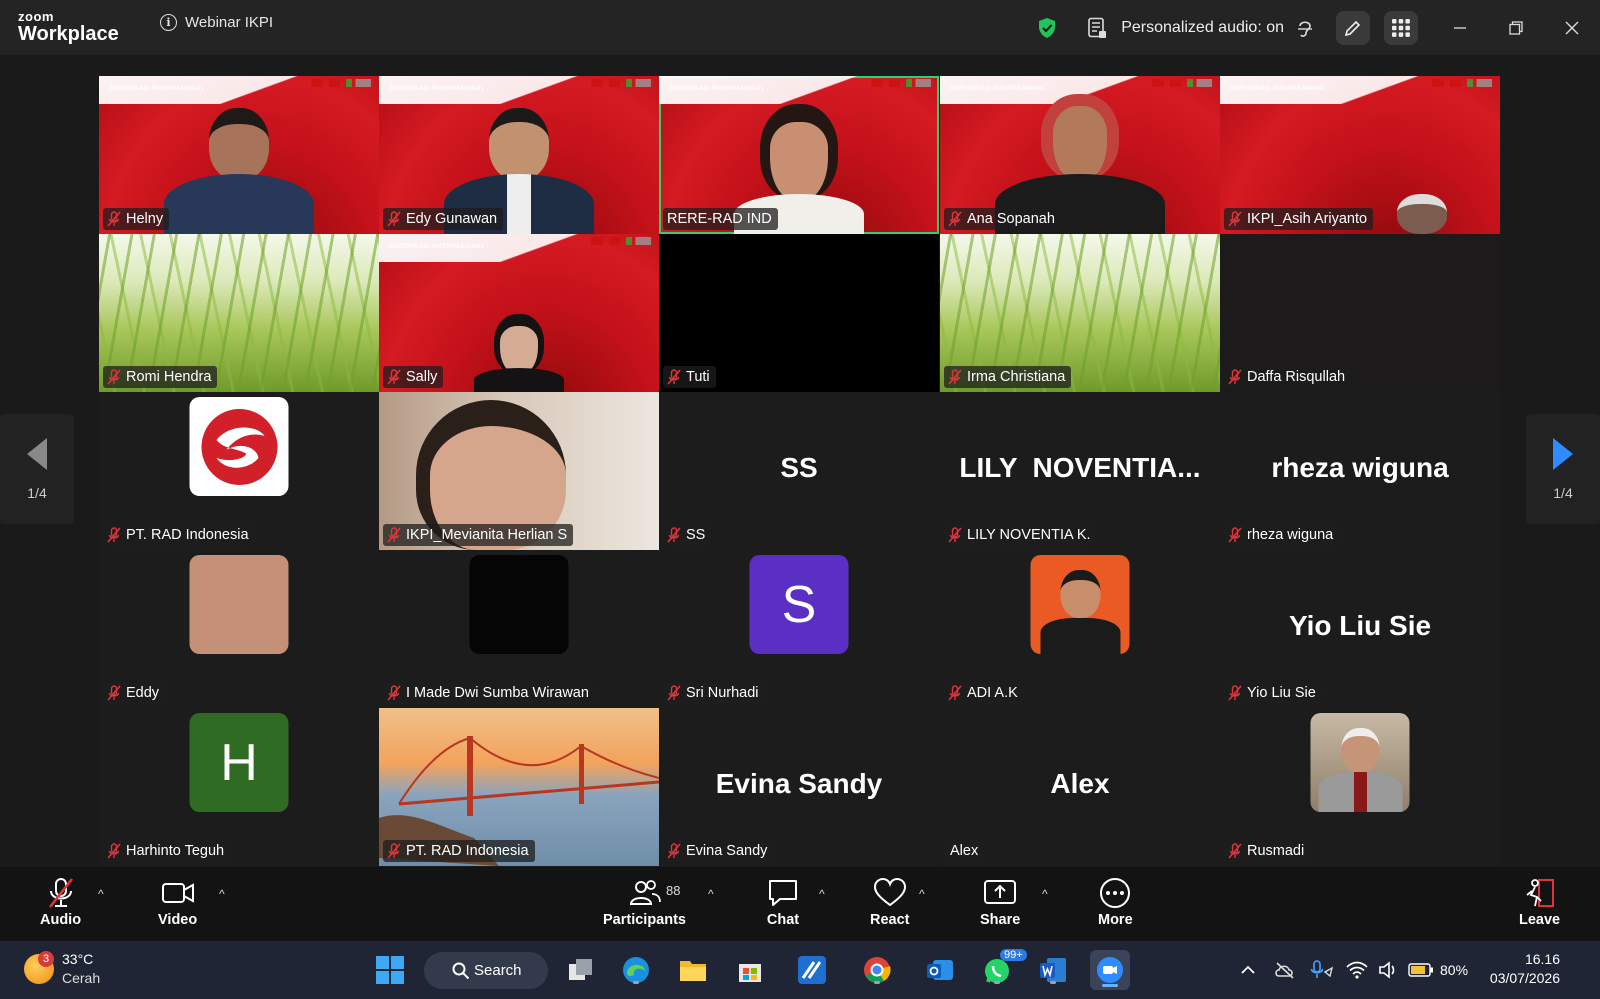 The image size is (1600, 999). I want to click on participant-name: Sally, so click(413, 377).